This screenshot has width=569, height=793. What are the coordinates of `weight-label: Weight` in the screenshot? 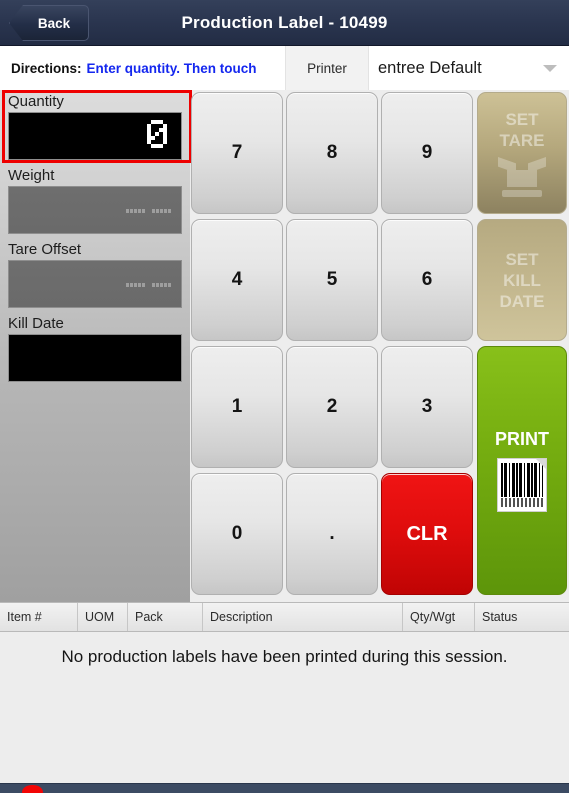 It's located at (31, 175).